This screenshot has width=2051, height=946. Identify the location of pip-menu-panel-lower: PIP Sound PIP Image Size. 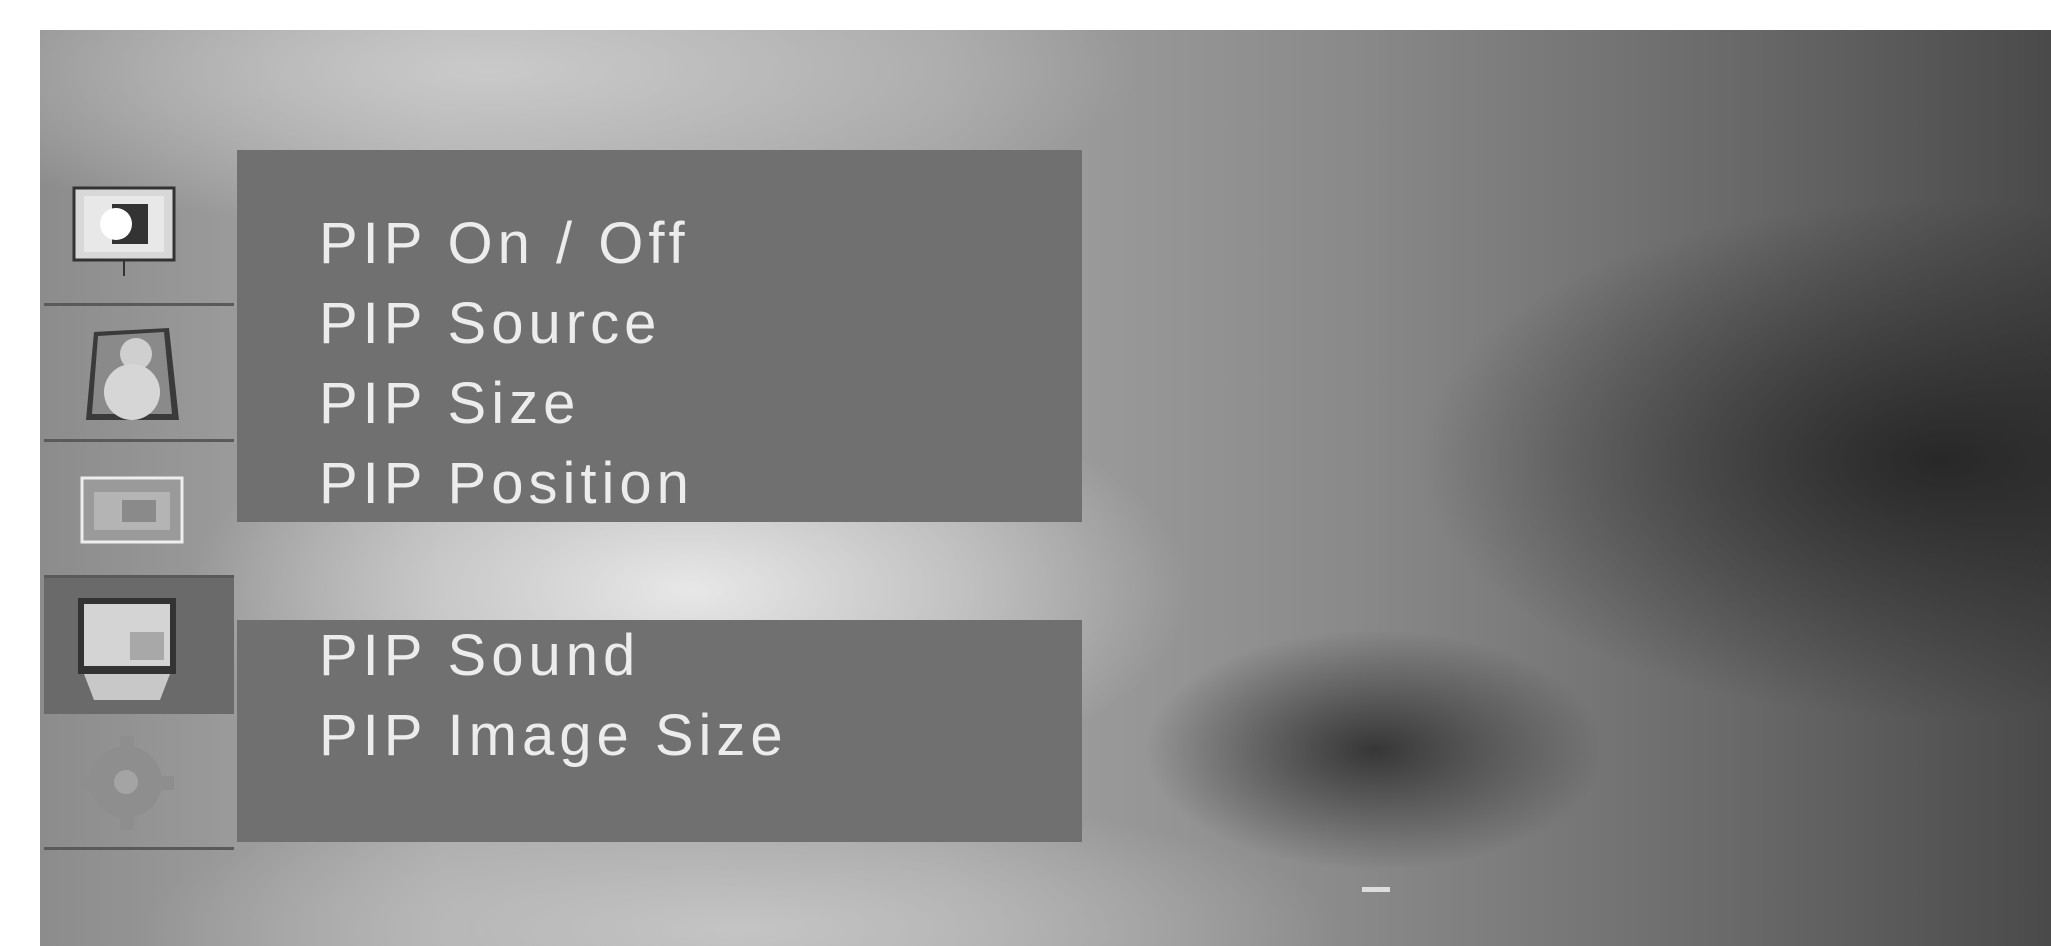
(659, 731).